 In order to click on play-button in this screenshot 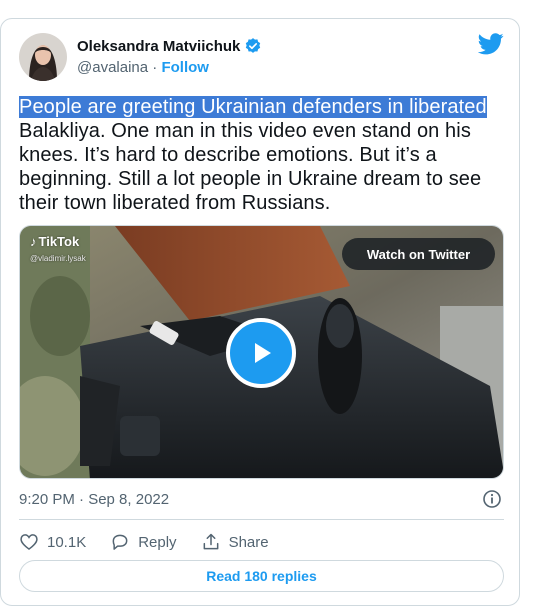, I will do `click(261, 353)`.